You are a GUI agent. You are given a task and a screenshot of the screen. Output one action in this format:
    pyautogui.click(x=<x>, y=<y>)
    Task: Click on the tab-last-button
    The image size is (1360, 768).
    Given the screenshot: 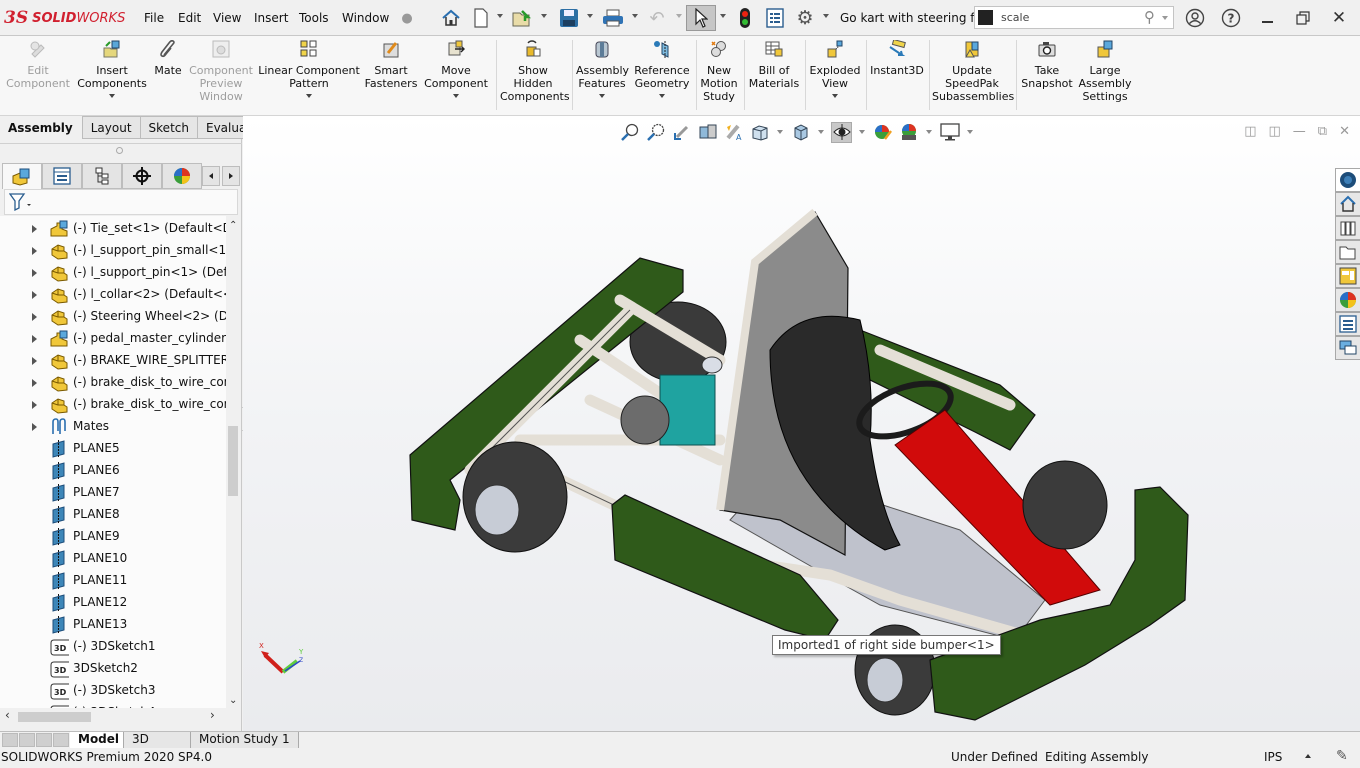 What is the action you would take?
    pyautogui.click(x=61, y=740)
    